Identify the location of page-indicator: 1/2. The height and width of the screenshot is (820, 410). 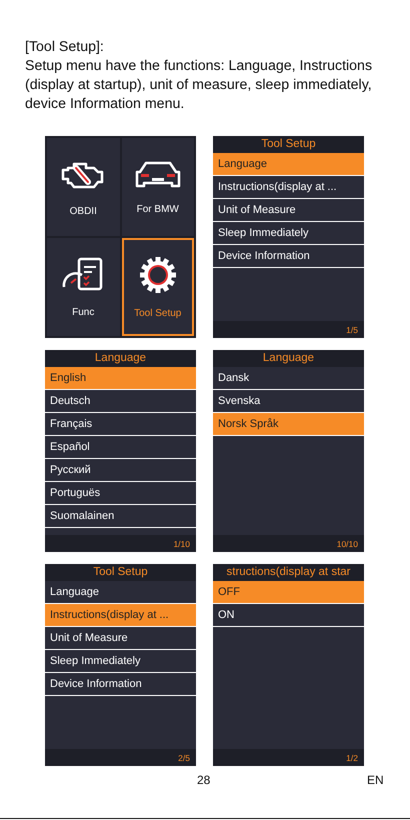
(352, 757).